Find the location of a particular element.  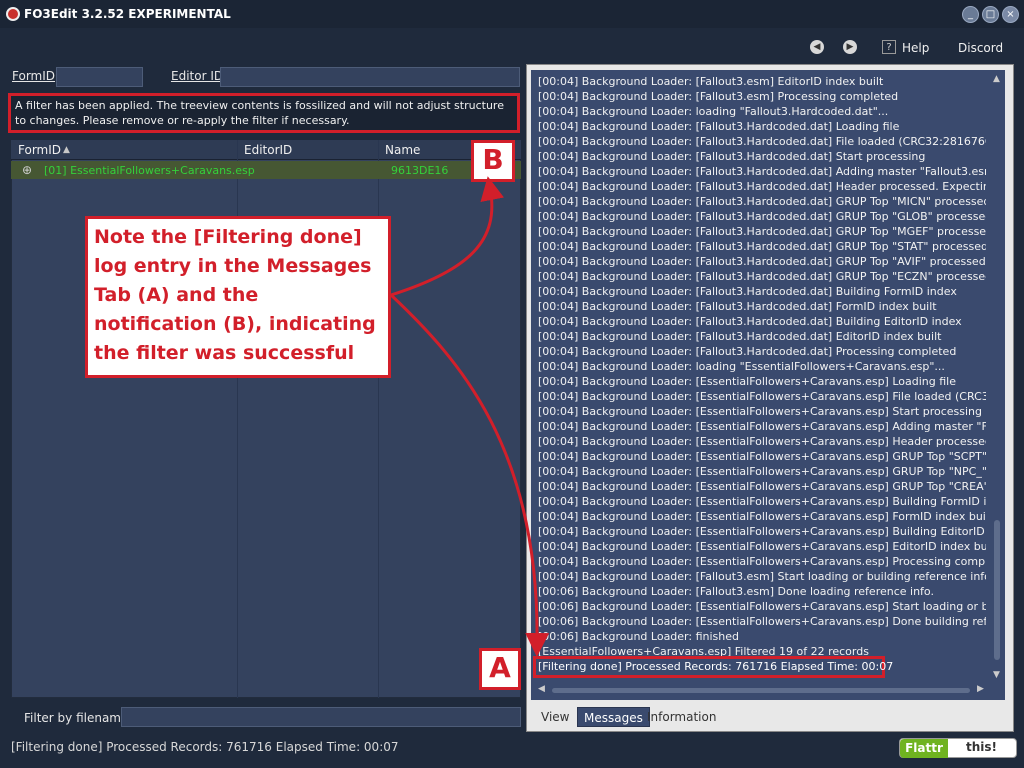

arrow-to-b is located at coordinates (447, 236).